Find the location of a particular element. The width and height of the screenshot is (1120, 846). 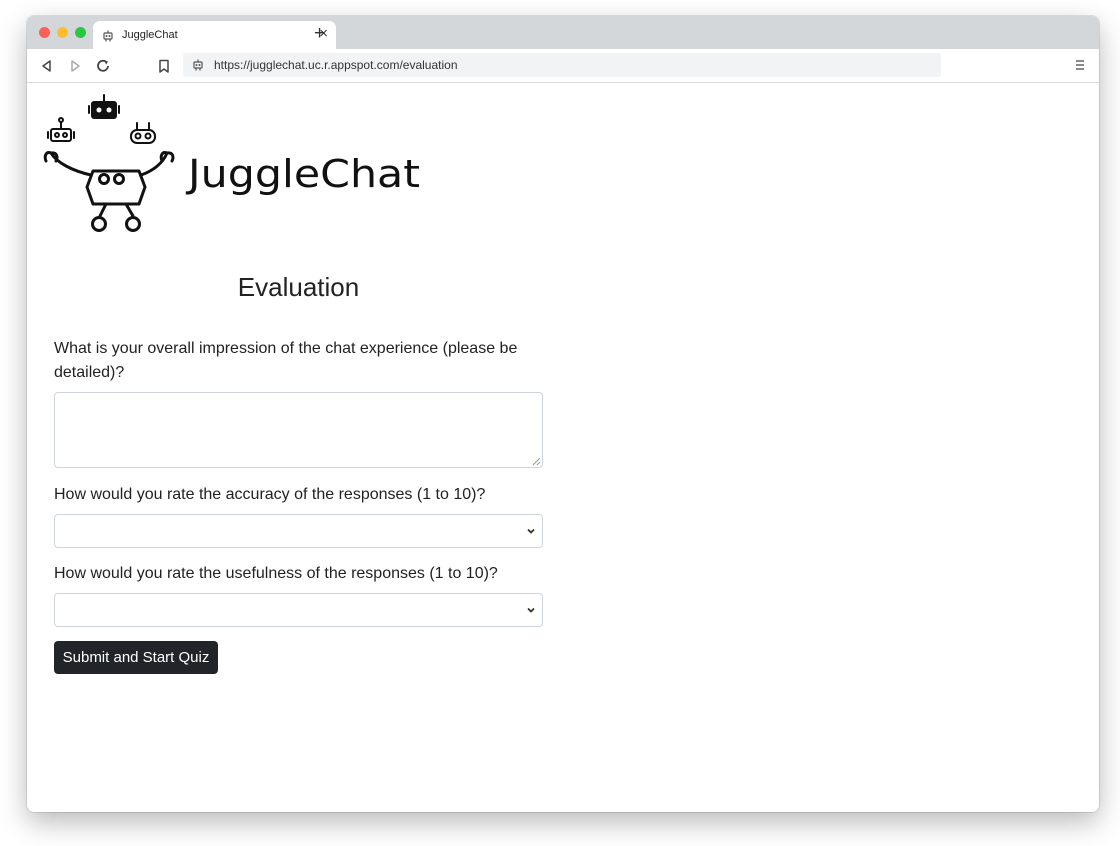

maximize-window-button is located at coordinates (80, 32).